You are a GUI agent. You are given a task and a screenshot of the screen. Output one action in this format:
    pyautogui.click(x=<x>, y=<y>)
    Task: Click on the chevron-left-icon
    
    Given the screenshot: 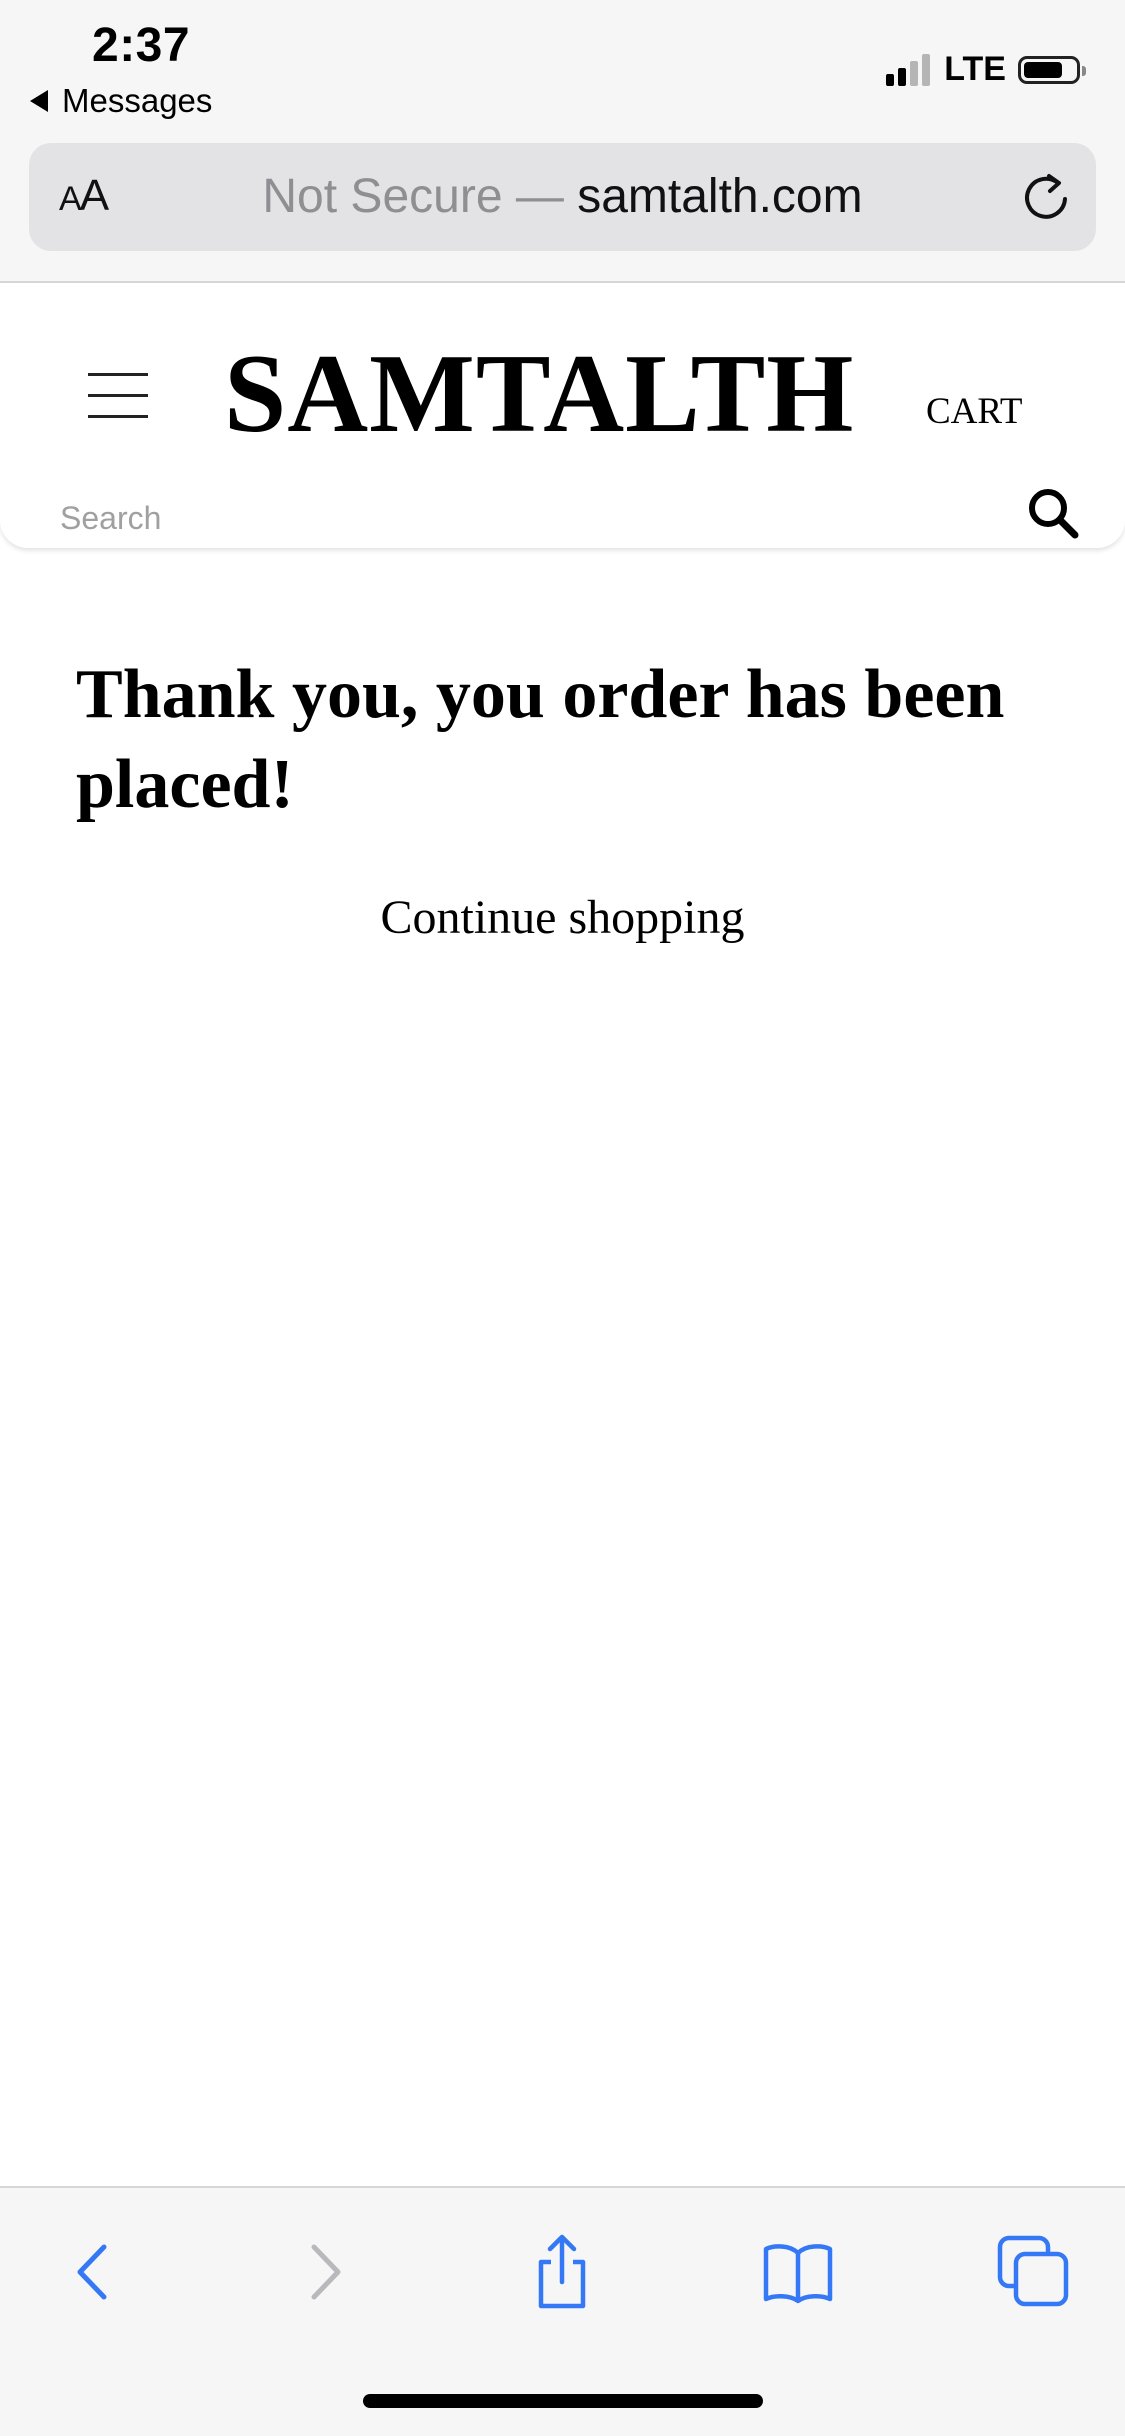 What is the action you would take?
    pyautogui.click(x=92, y=2272)
    